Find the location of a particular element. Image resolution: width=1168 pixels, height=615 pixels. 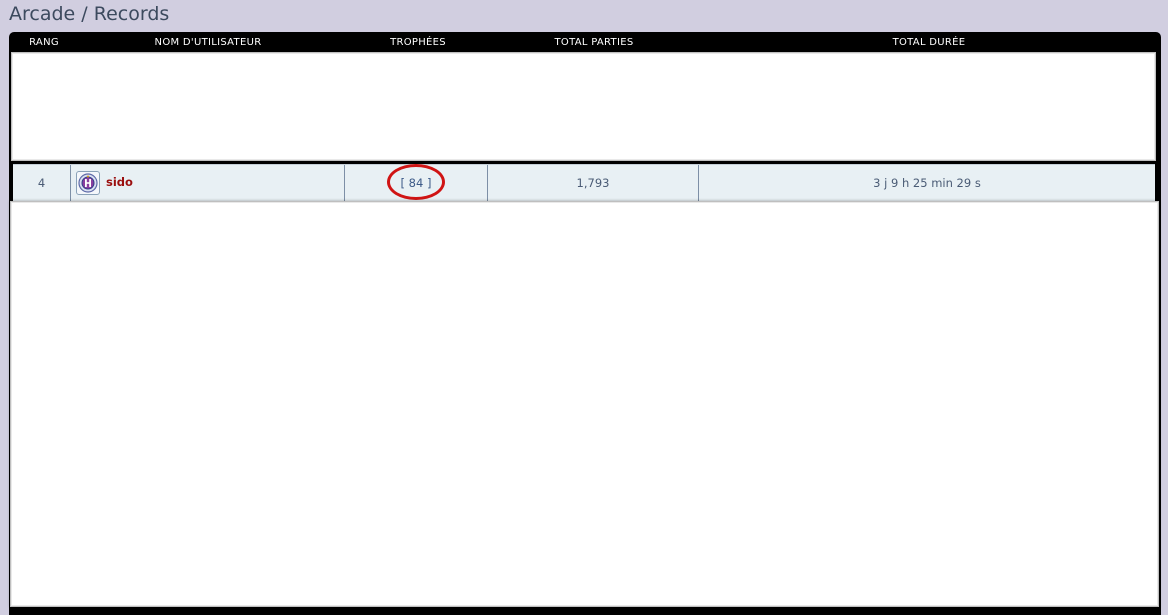

column-header-total-duration: TOTAL DURÉE is located at coordinates (929, 42).